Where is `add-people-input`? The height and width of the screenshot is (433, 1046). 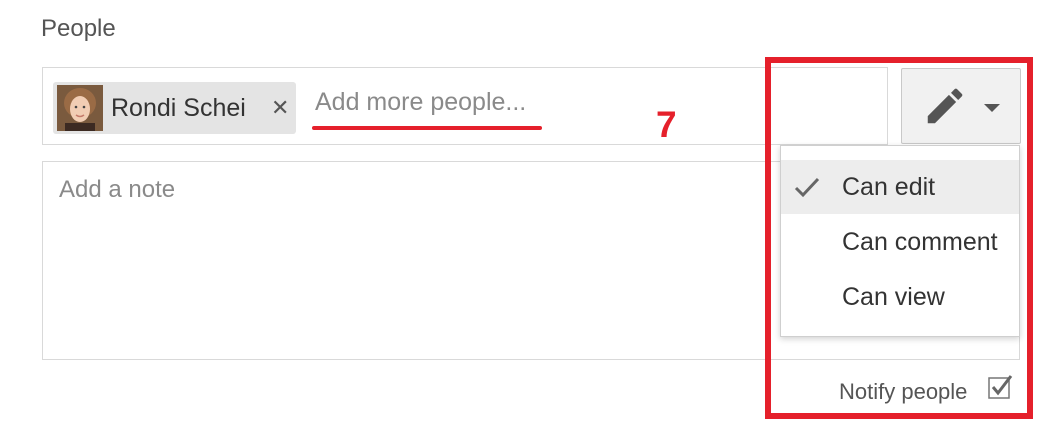
add-people-input is located at coordinates (445, 102).